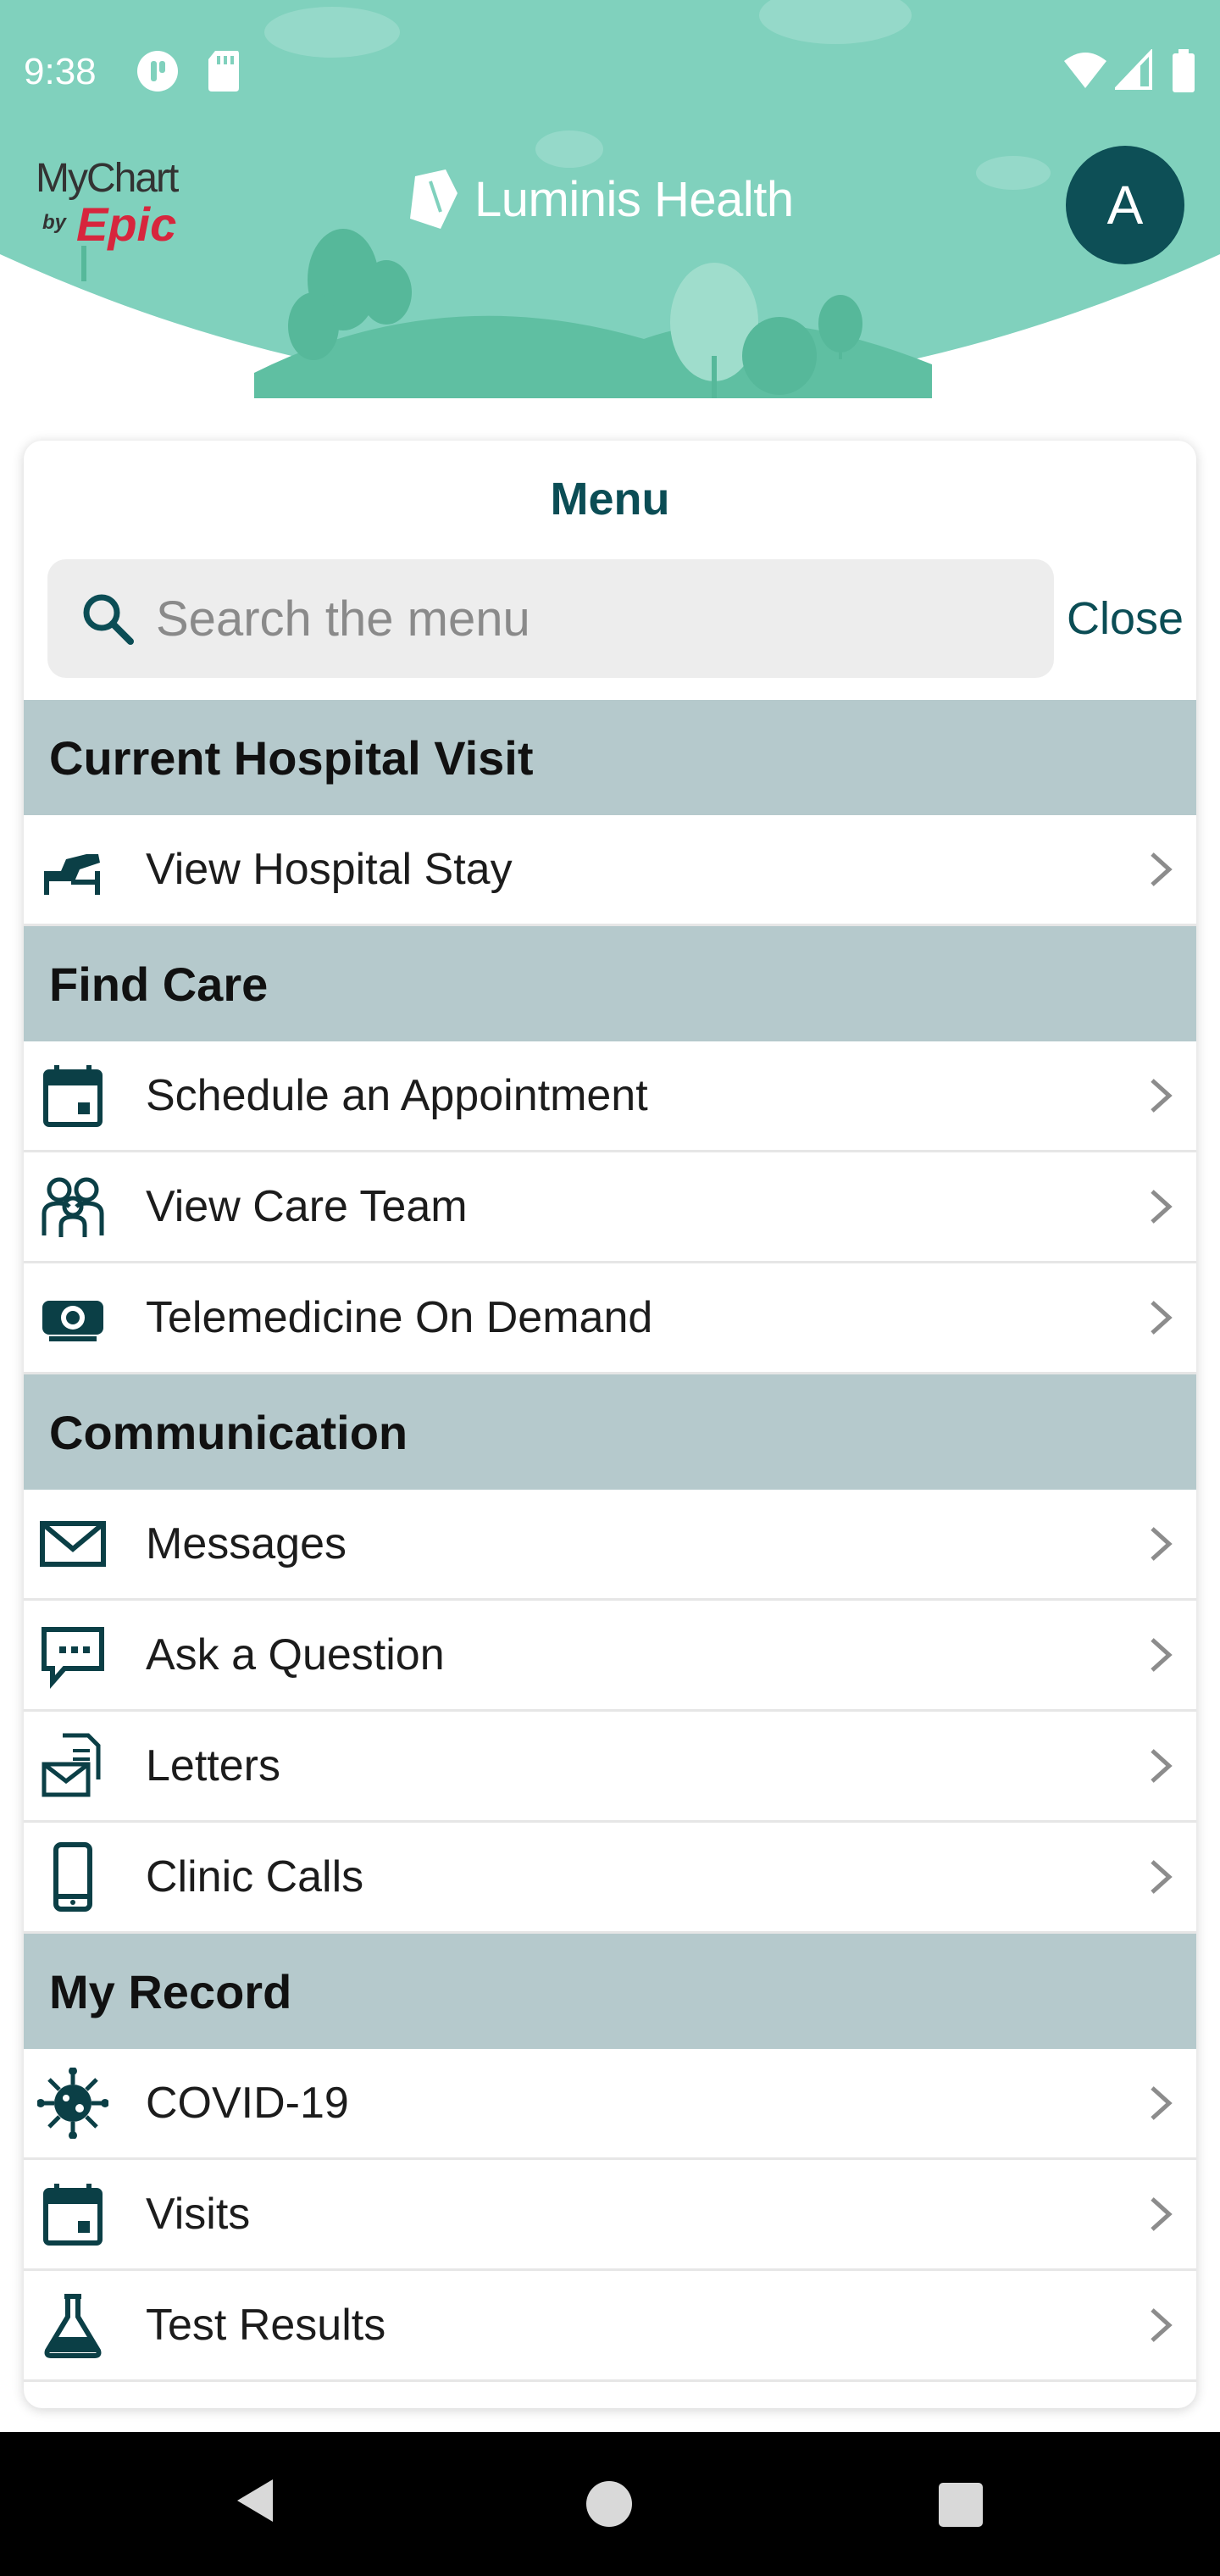 The width and height of the screenshot is (1220, 2576). What do you see at coordinates (610, 983) in the screenshot?
I see `section-header-find-care: Find Care` at bounding box center [610, 983].